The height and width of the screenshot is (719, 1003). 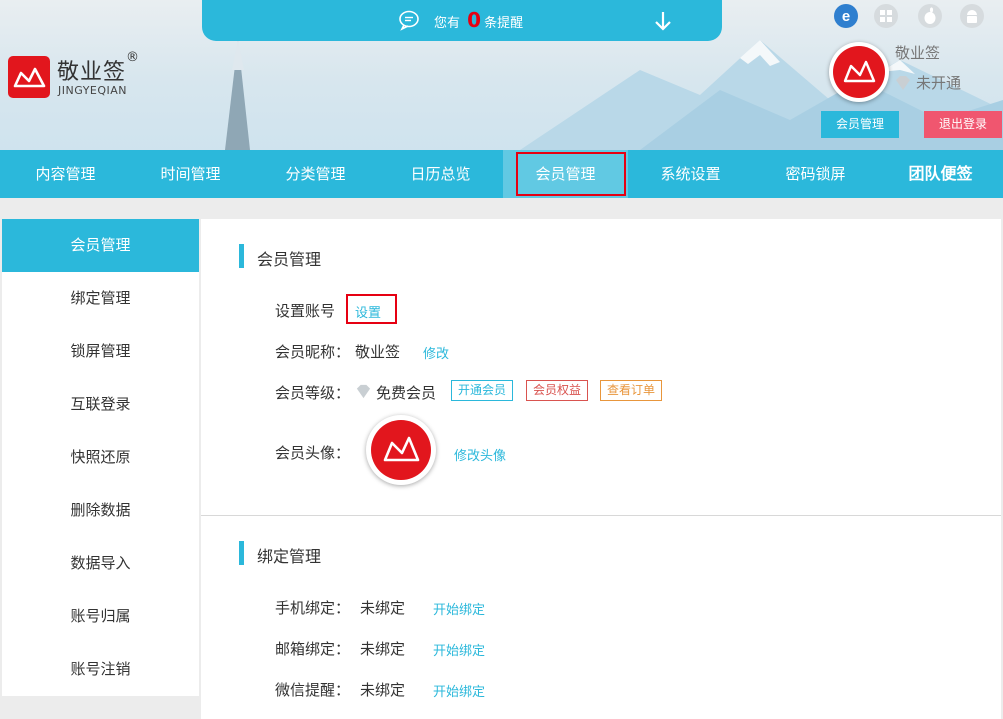 I want to click on wechat-bind-label: 微信提醒：, so click(x=313, y=690).